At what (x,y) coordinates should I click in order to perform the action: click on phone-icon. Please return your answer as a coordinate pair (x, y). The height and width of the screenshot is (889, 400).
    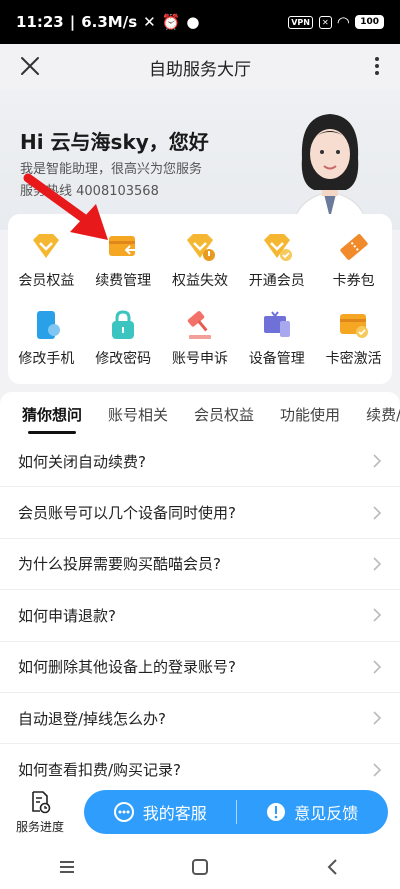
    Looking at the image, I should click on (49, 325).